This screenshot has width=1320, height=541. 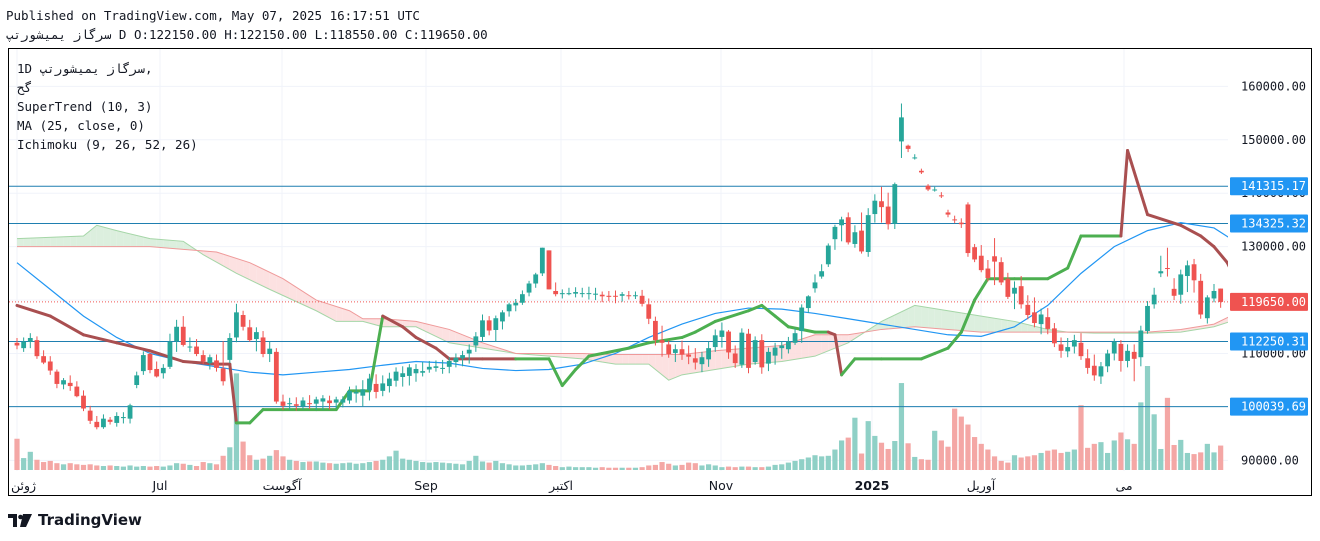 I want to click on tradingview-logo: TradingView, so click(x=75, y=520).